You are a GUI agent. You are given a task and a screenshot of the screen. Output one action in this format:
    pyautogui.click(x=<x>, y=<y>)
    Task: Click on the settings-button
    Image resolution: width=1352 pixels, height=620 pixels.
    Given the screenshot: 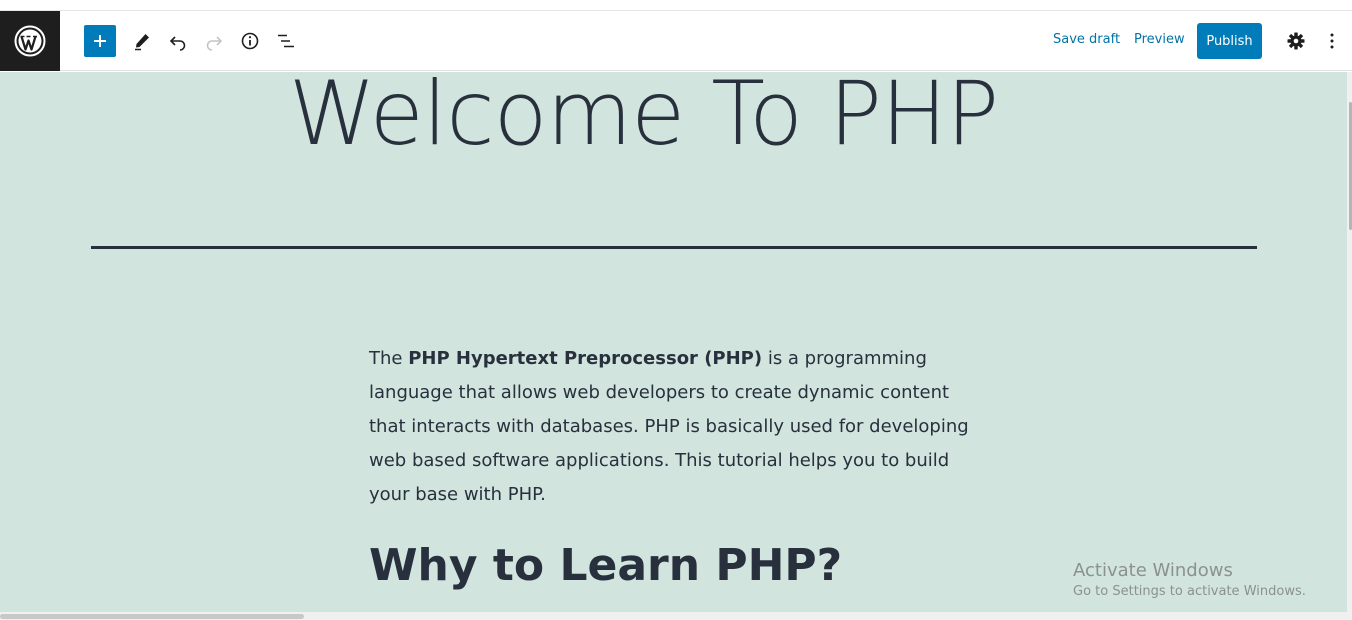 What is the action you would take?
    pyautogui.click(x=1296, y=41)
    